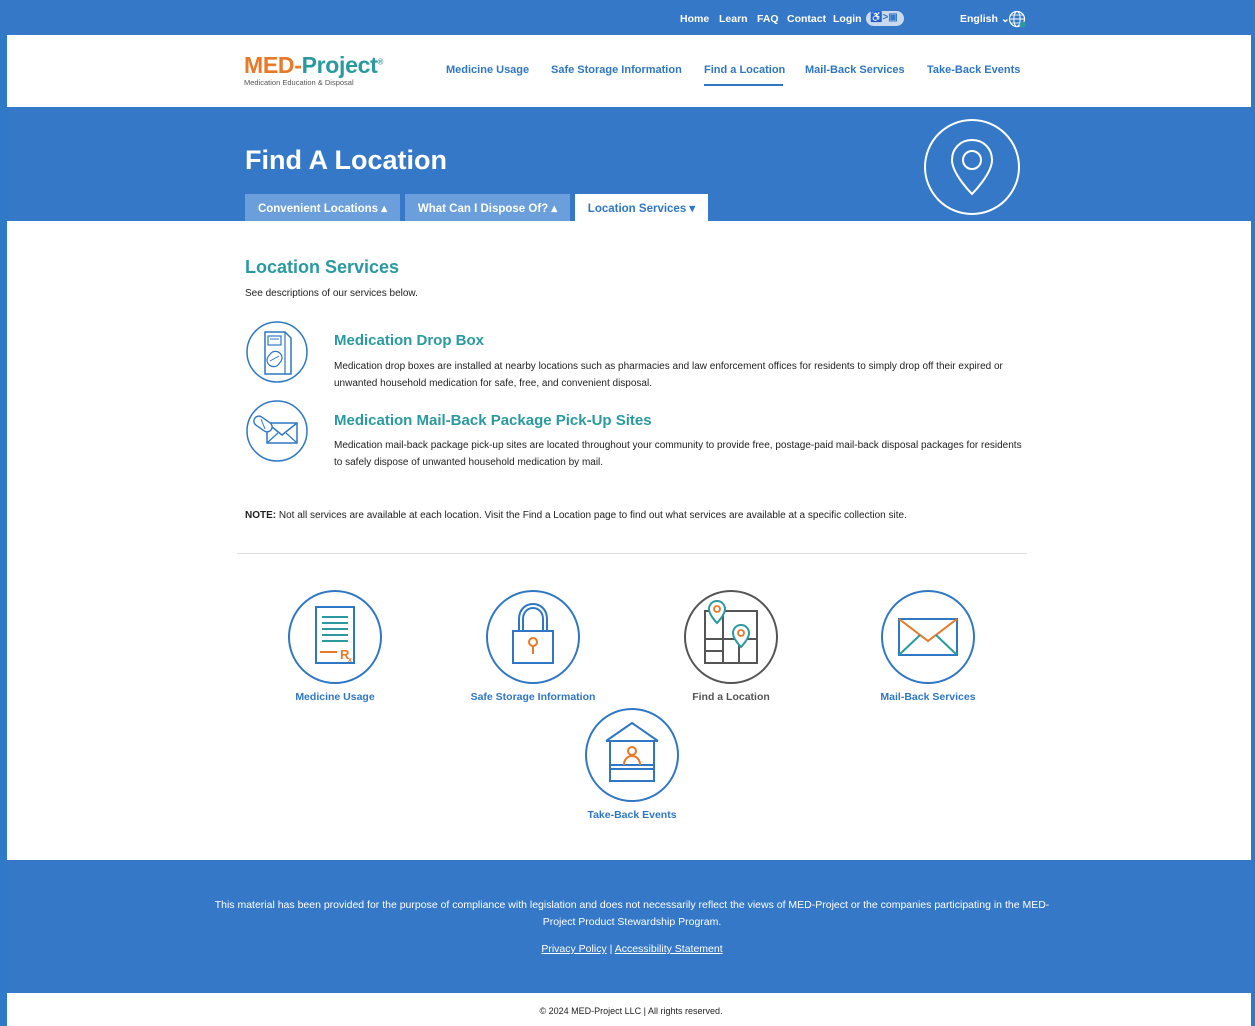  I want to click on nav-medicine-usage: Medicine Usage, so click(487, 70).